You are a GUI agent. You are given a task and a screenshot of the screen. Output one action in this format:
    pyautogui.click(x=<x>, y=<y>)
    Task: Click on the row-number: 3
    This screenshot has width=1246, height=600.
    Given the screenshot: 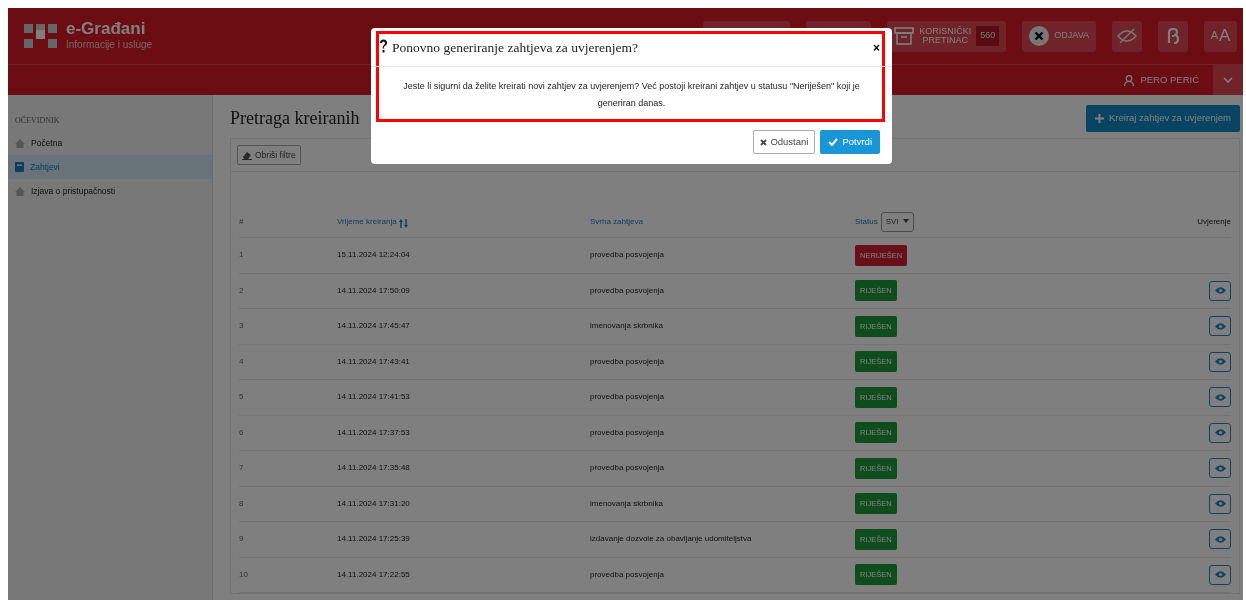 What is the action you would take?
    pyautogui.click(x=241, y=326)
    